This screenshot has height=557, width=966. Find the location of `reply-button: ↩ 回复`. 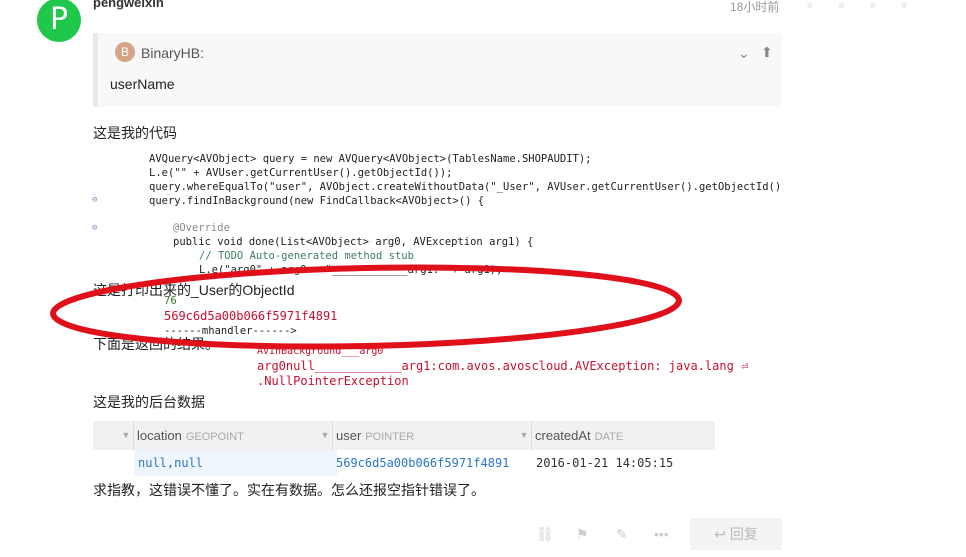

reply-button: ↩ 回复 is located at coordinates (736, 534).